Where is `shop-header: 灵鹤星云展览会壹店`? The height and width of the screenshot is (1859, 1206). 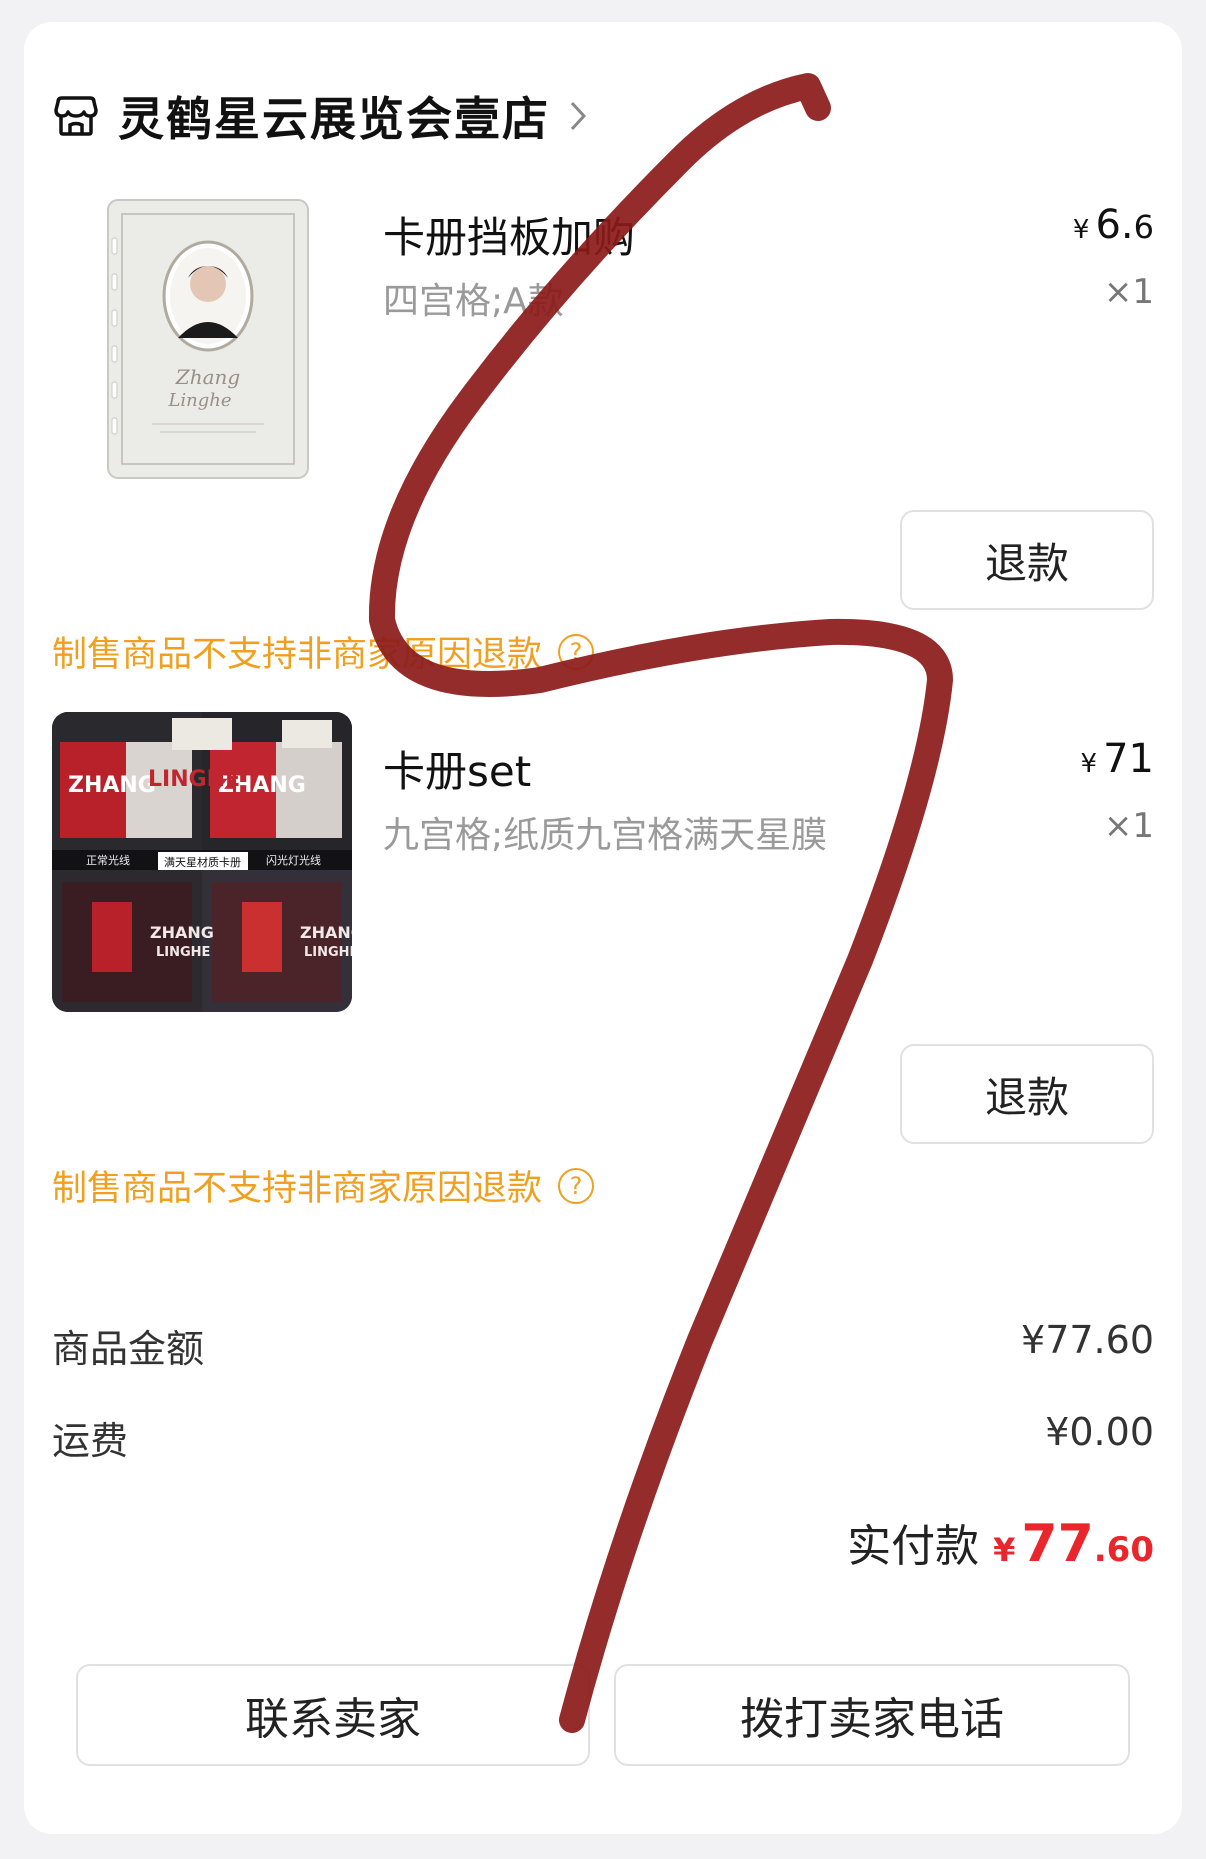 shop-header: 灵鹤星云展览会壹店 is located at coordinates (321, 117).